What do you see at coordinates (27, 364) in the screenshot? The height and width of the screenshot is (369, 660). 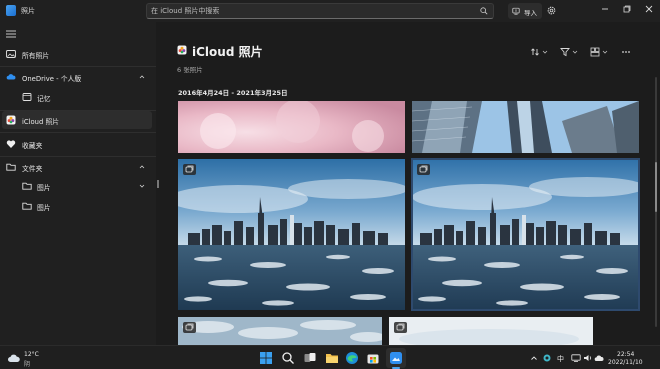 I see `weather-condition: 阴` at bounding box center [27, 364].